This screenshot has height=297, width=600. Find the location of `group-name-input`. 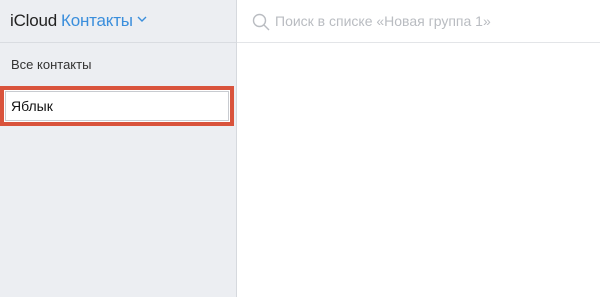

group-name-input is located at coordinates (117, 106).